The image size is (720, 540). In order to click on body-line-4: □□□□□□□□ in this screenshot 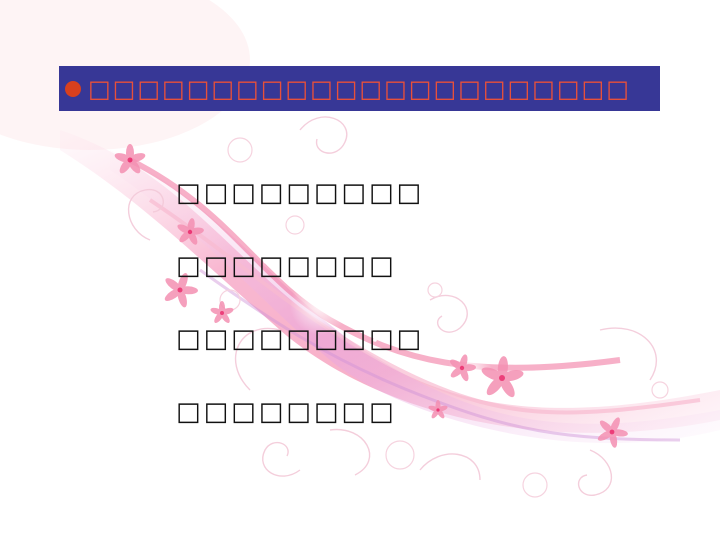, I will do `click(286, 412)`.